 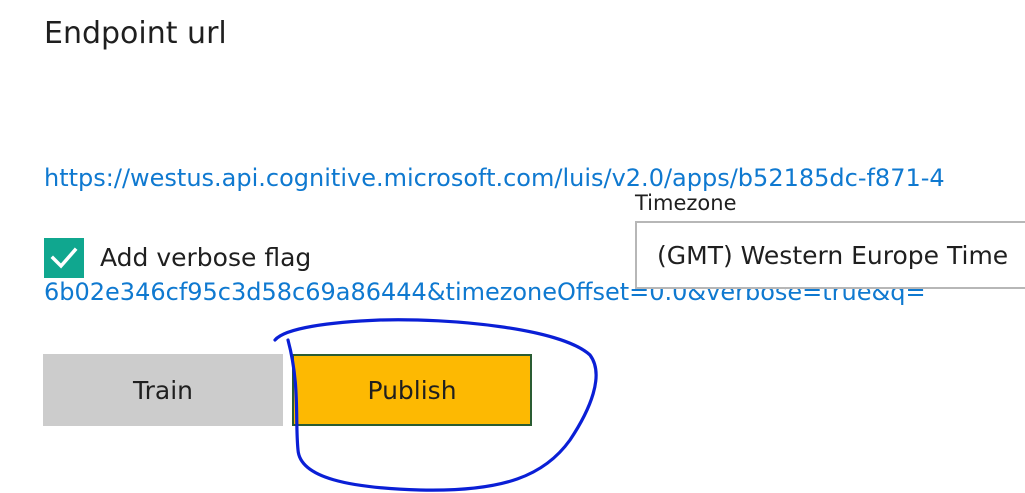 I want to click on verbose-flag-checkbox-row: Add verbose flag, so click(x=177, y=258).